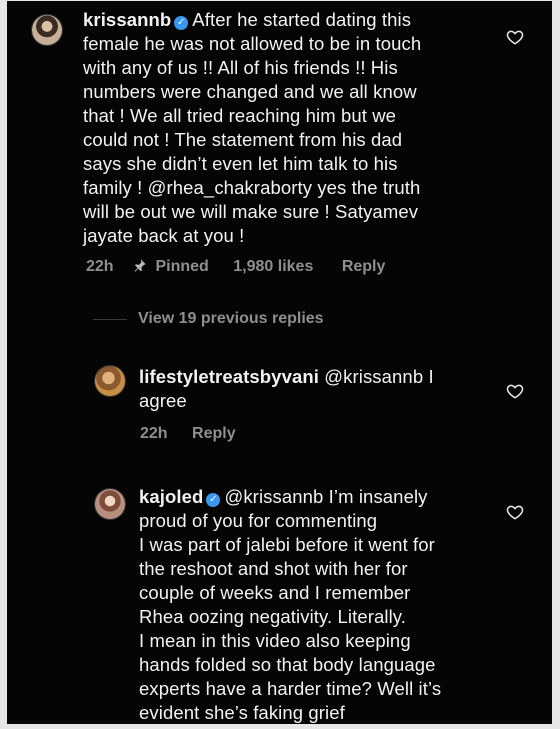 This screenshot has height=729, width=560. What do you see at coordinates (379, 376) in the screenshot?
I see `comment-line: @krissannb I` at bounding box center [379, 376].